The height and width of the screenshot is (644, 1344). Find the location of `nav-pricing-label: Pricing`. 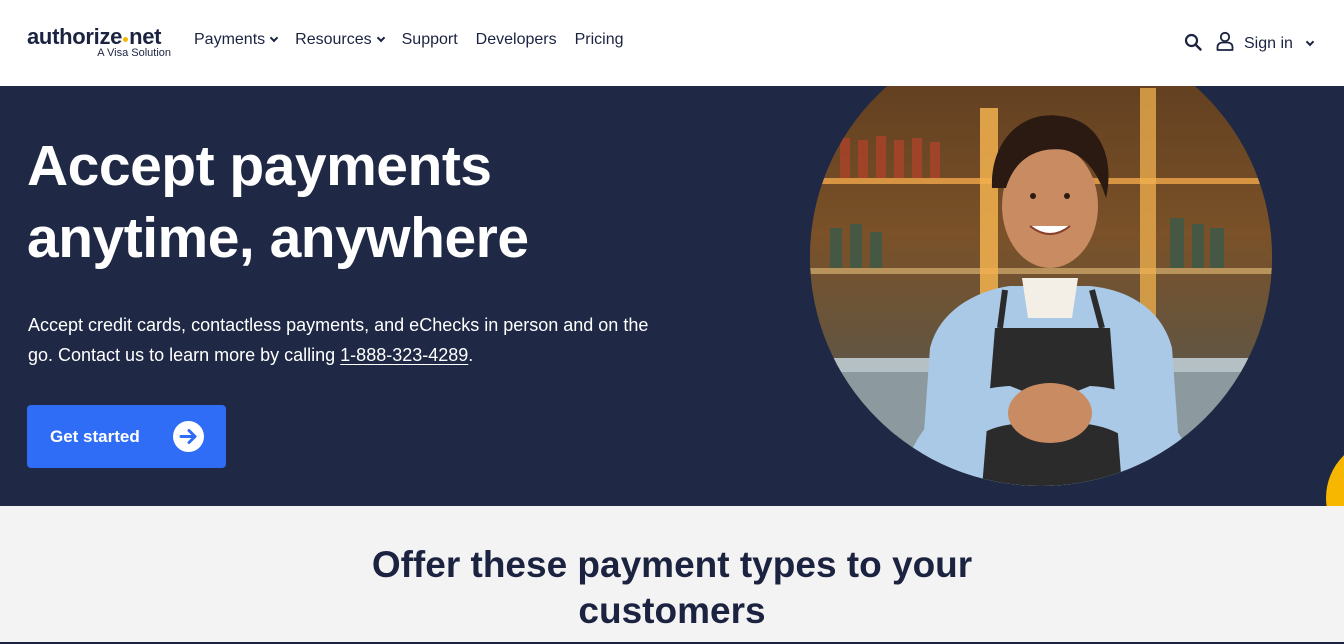

nav-pricing-label: Pricing is located at coordinates (599, 39).